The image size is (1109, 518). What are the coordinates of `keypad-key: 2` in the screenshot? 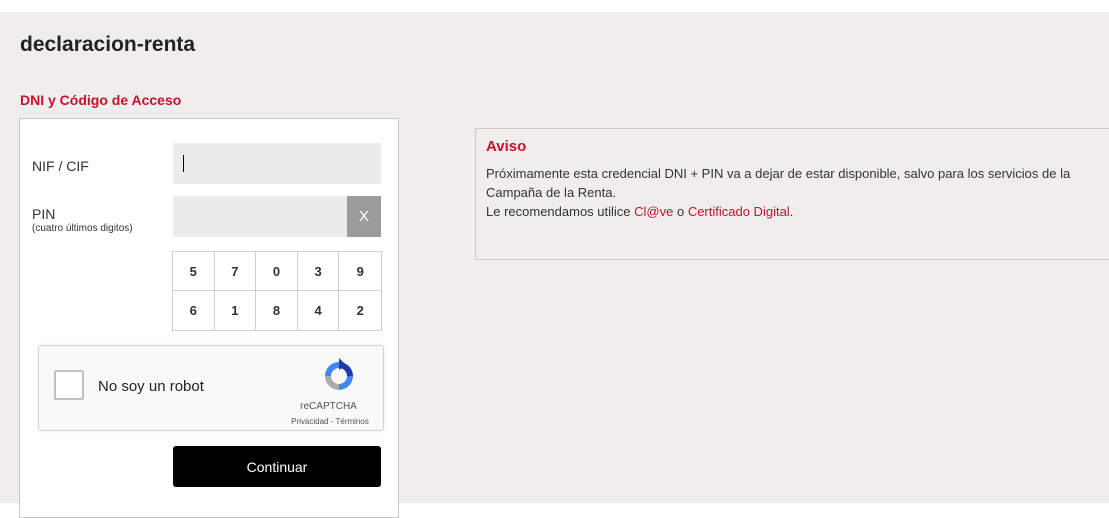 It's located at (360, 310).